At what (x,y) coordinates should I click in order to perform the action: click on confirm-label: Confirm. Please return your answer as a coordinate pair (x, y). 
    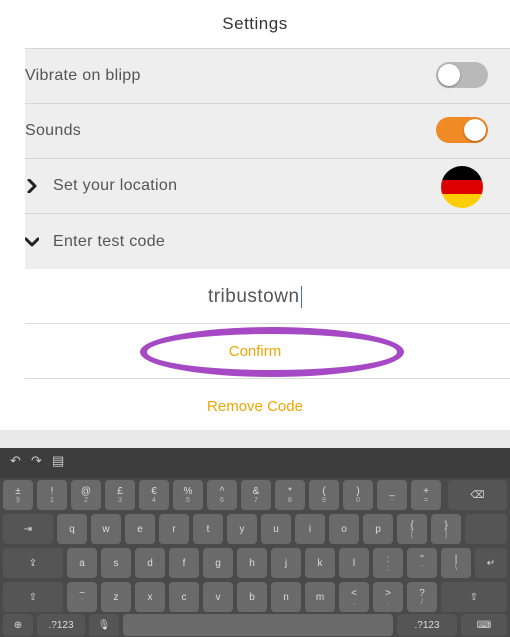
    Looking at the image, I should click on (255, 351).